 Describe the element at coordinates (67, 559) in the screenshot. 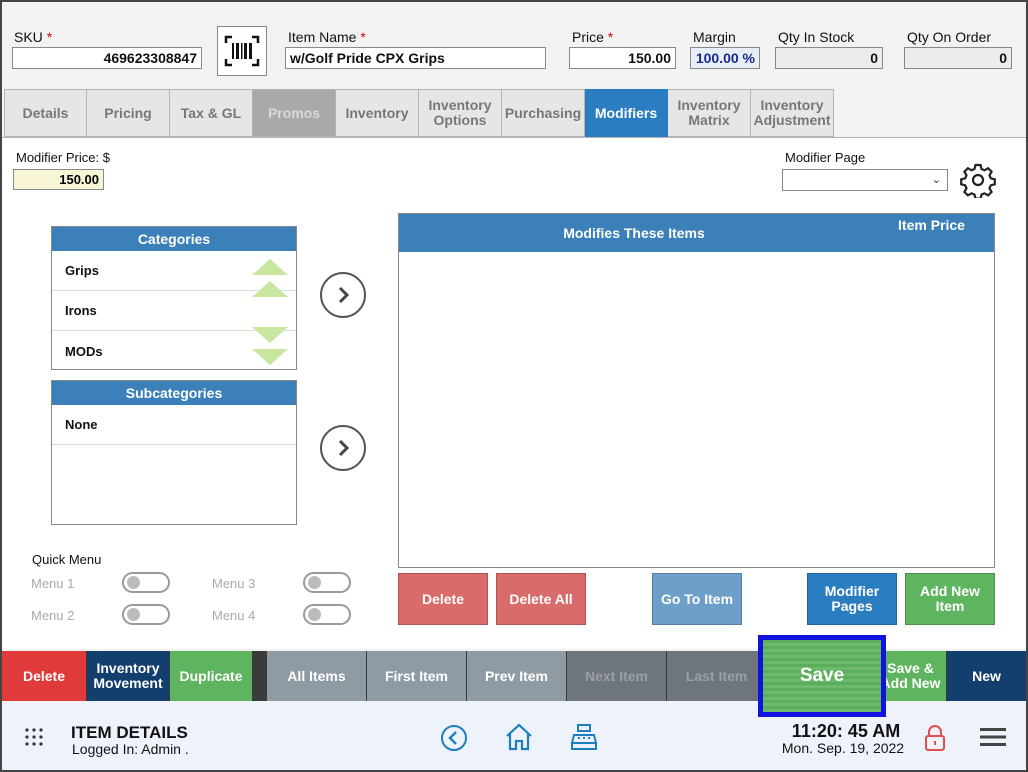

I see `quick-menu-title: Quick Menu` at that location.